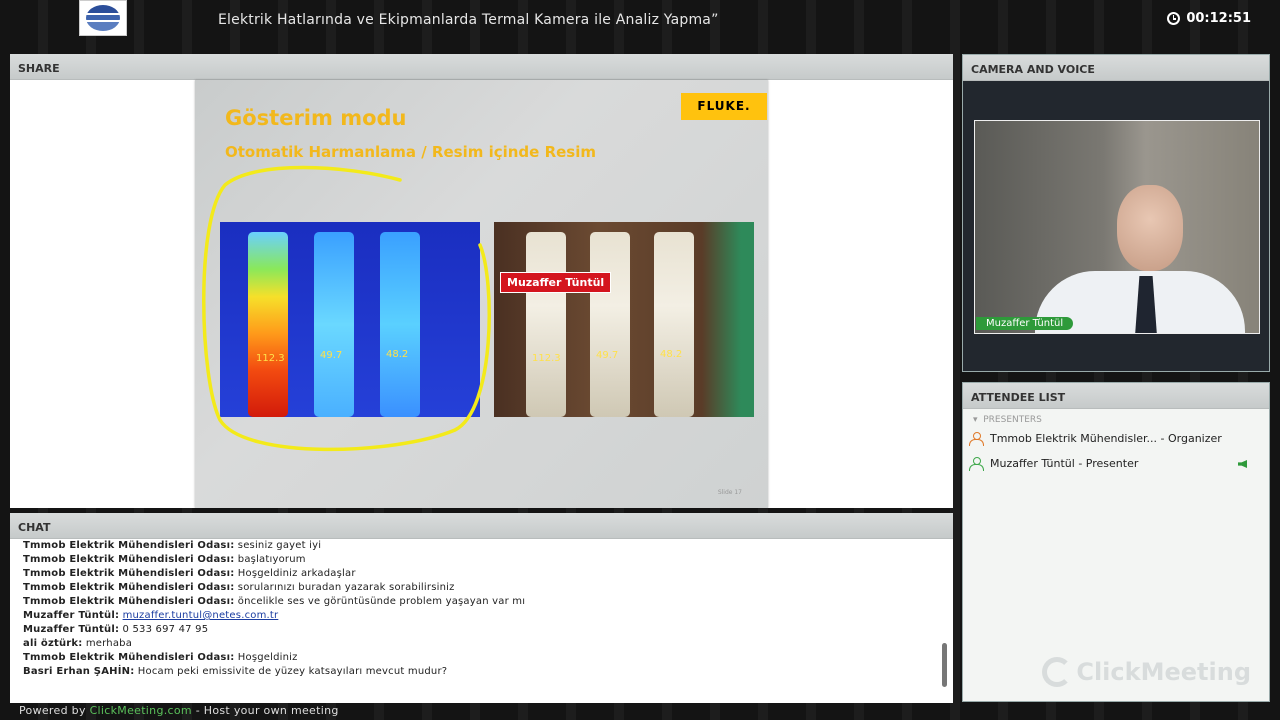  I want to click on meeting-timer: 00:12:51, so click(1209, 18).